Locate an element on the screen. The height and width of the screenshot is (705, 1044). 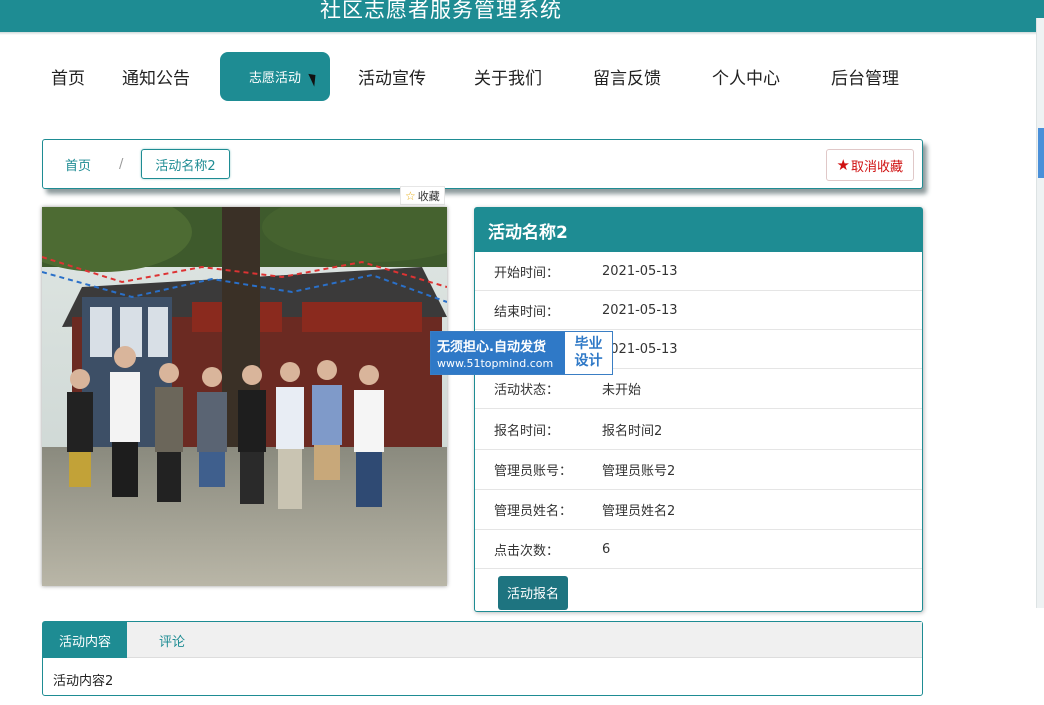
detail-label: 点击次数： is located at coordinates (527, 551).